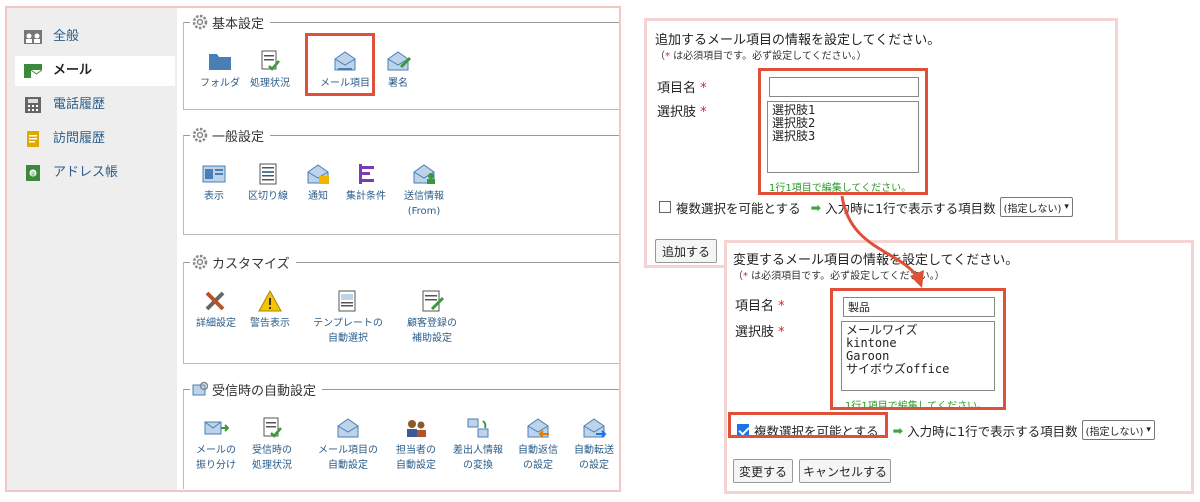 The height and width of the screenshot is (502, 1200). What do you see at coordinates (79, 104) in the screenshot?
I see `sidebar-item-label: 電話履歴` at bounding box center [79, 104].